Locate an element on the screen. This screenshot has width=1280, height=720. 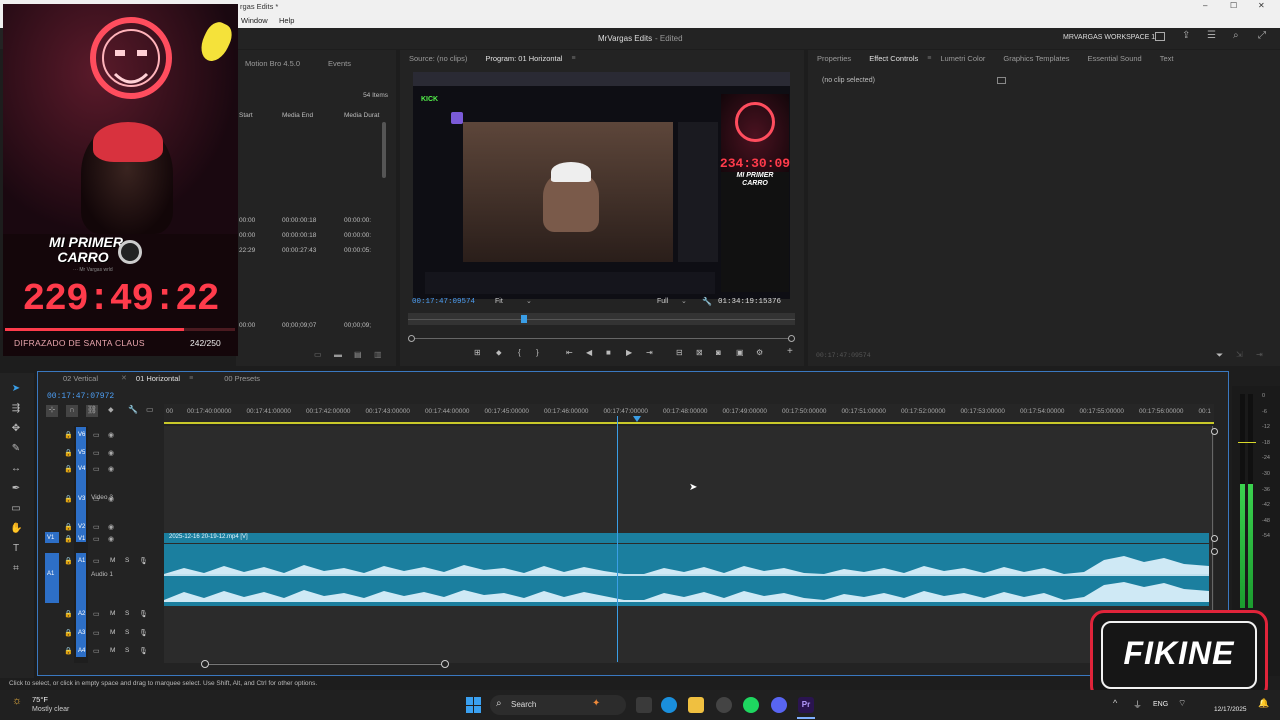
video-clip: 2025-12-16 20-19-12.mp4 [V] is located at coordinates (686, 538).